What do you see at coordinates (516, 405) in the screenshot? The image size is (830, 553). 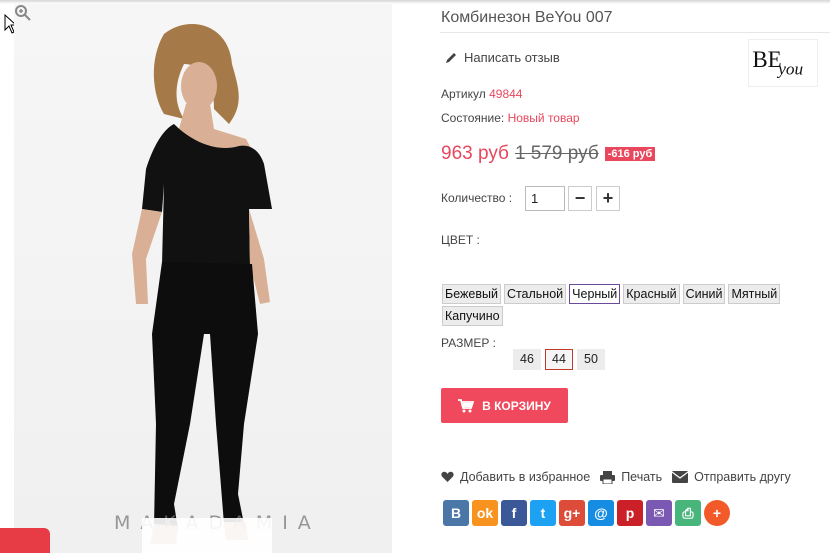 I see `add-to-cart-label: В КОРЗИНУ` at bounding box center [516, 405].